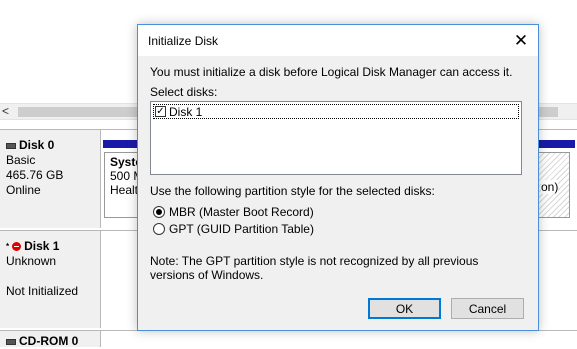 The width and height of the screenshot is (577, 349). Describe the element at coordinates (35, 175) in the screenshot. I see `disk-0-size: 465.76 GB` at that location.